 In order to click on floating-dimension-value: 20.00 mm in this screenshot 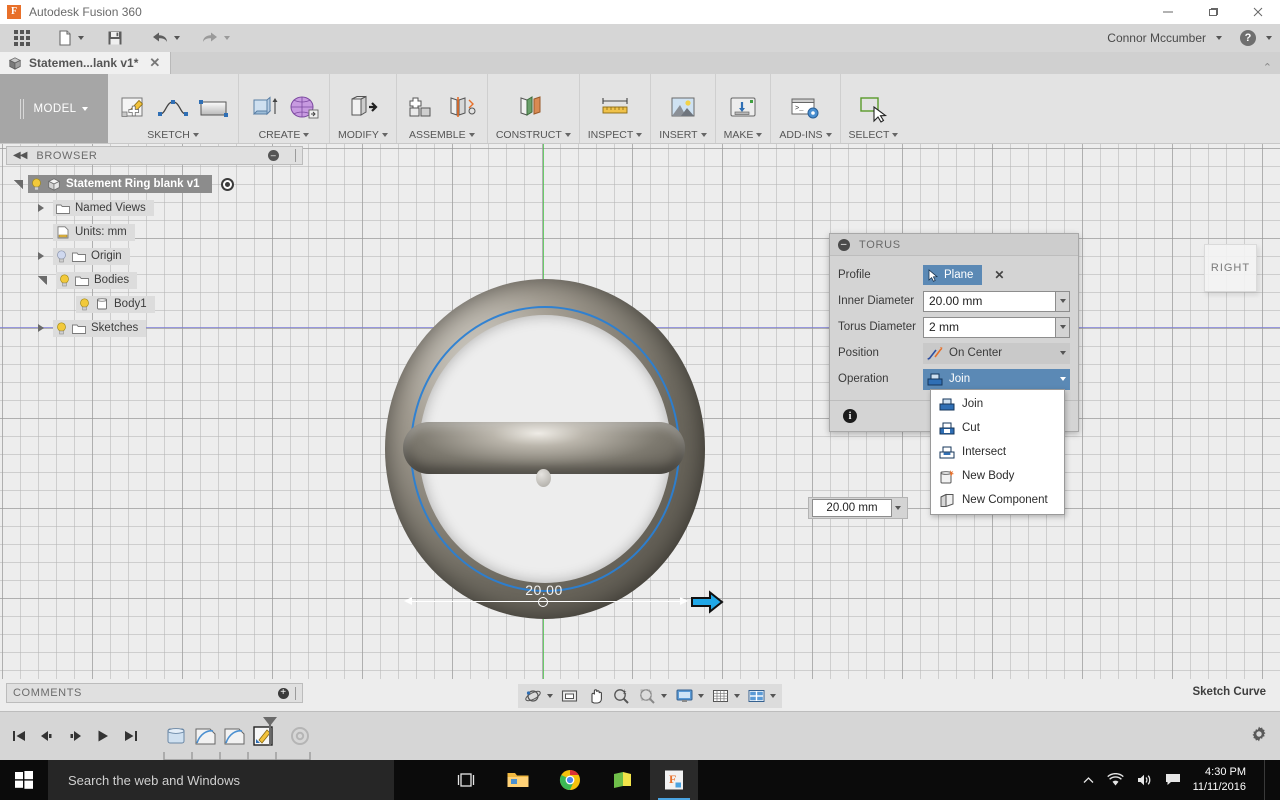, I will do `click(852, 508)`.